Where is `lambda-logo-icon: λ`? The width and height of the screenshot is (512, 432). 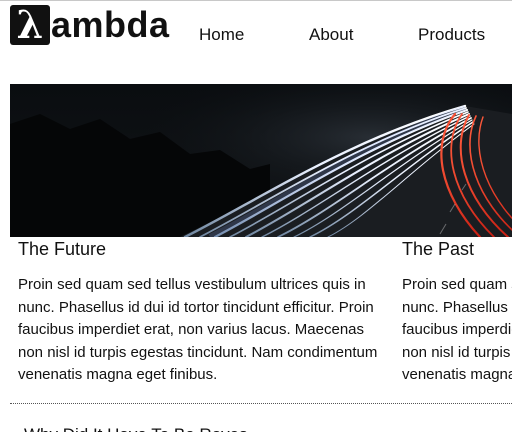 lambda-logo-icon: λ is located at coordinates (30, 25).